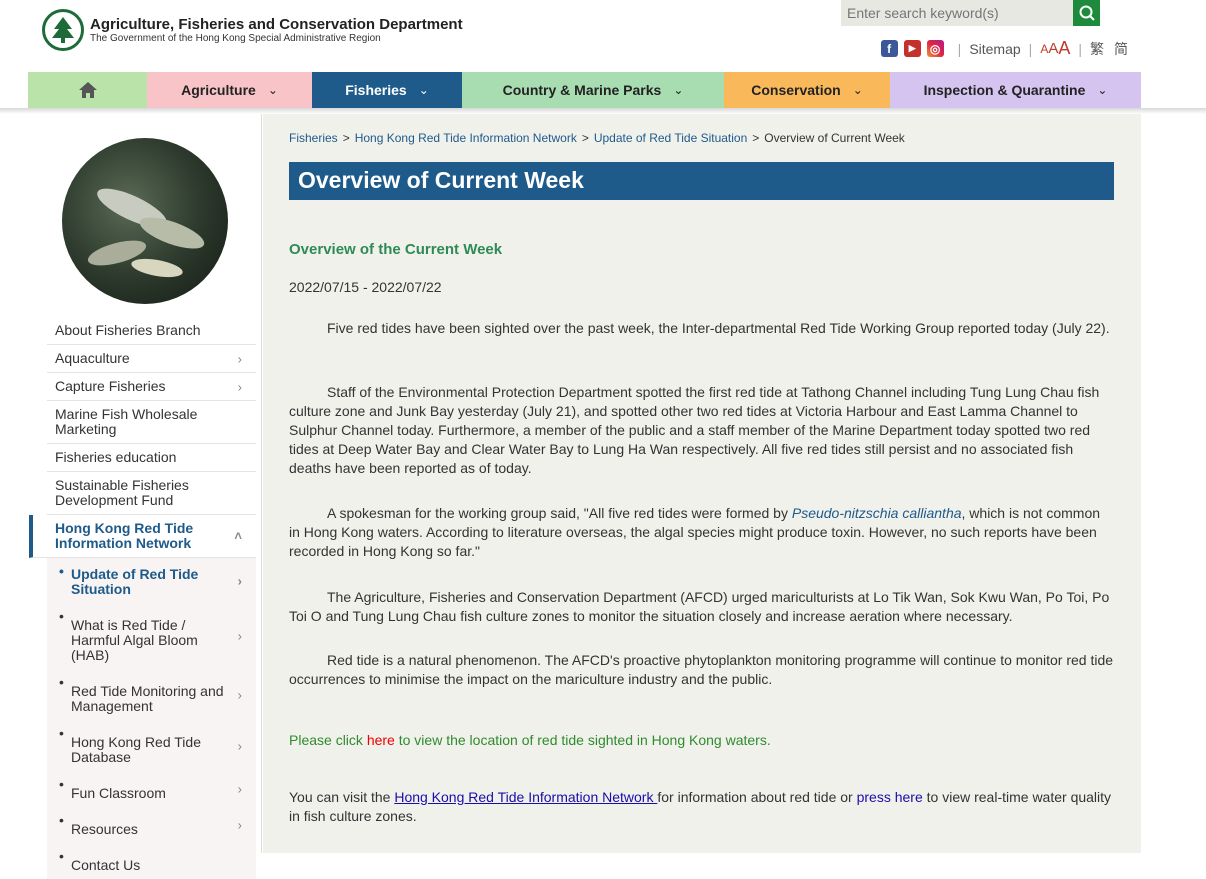 The height and width of the screenshot is (879, 1206). What do you see at coordinates (118, 793) in the screenshot?
I see `sidebar-item-label: Fun Classroom` at bounding box center [118, 793].